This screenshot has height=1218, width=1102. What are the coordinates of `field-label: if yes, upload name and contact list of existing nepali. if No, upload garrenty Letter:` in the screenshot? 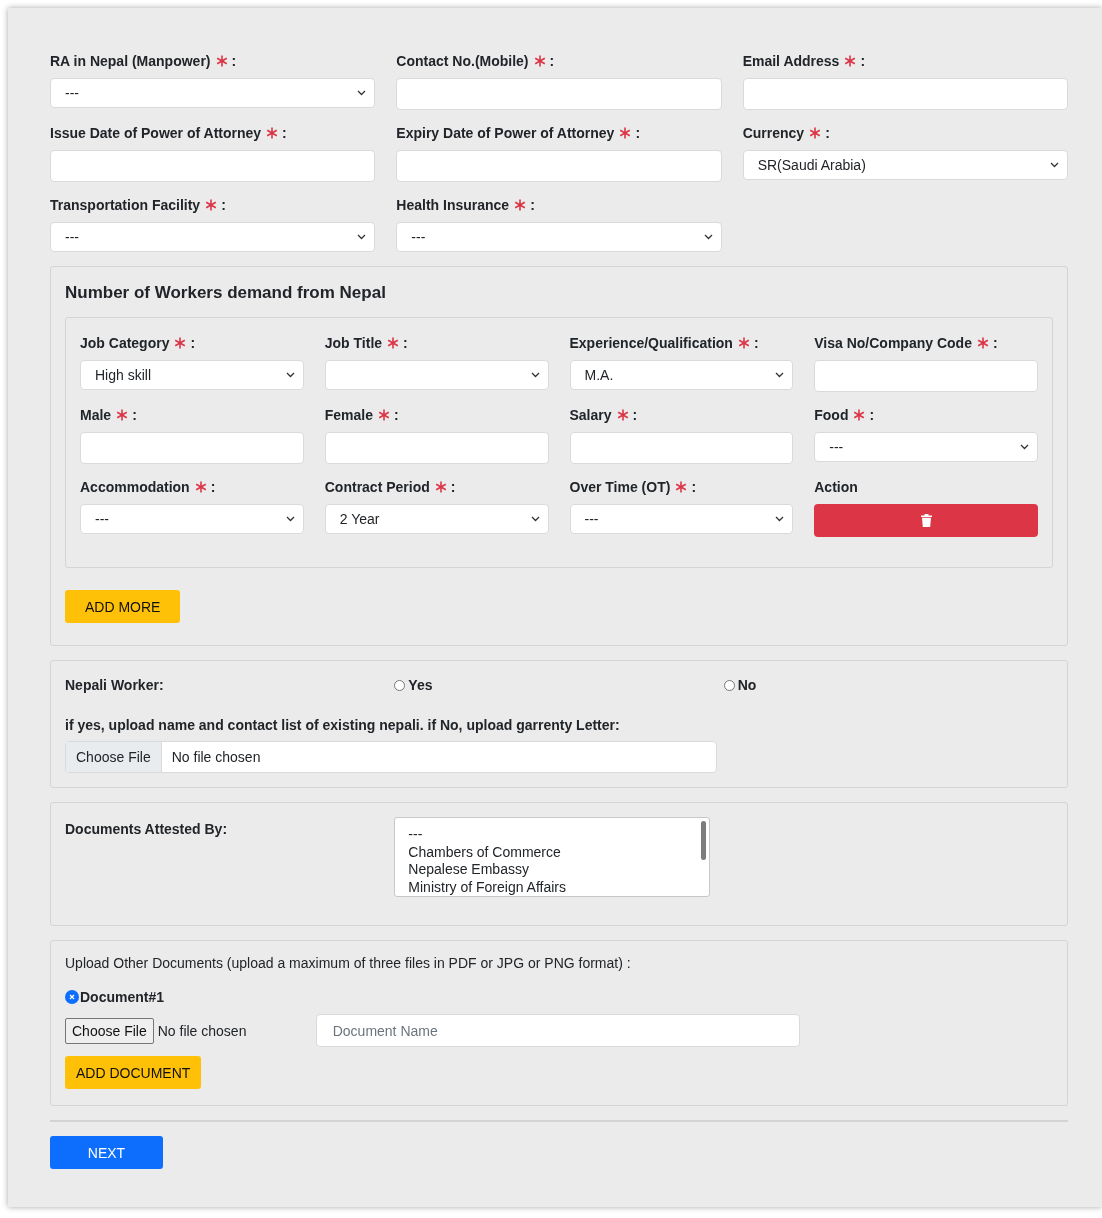 It's located at (343, 725).